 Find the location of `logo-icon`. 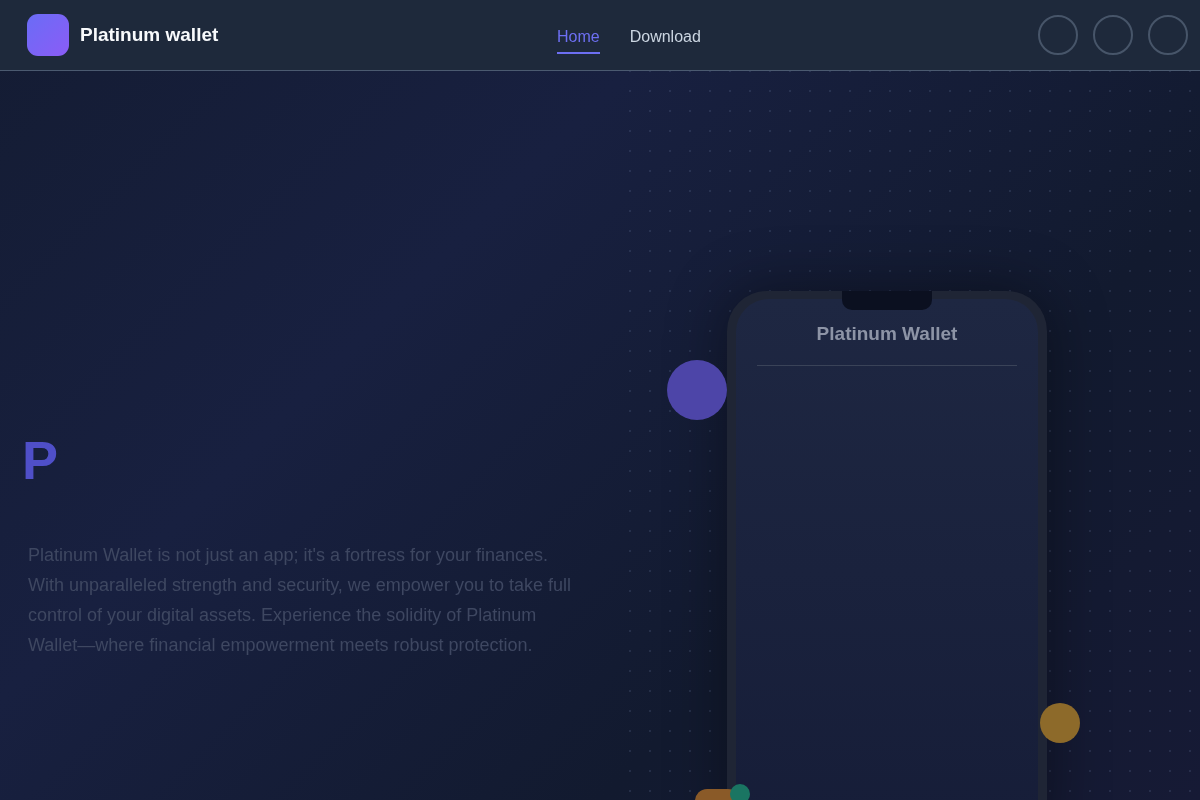

logo-icon is located at coordinates (48, 35).